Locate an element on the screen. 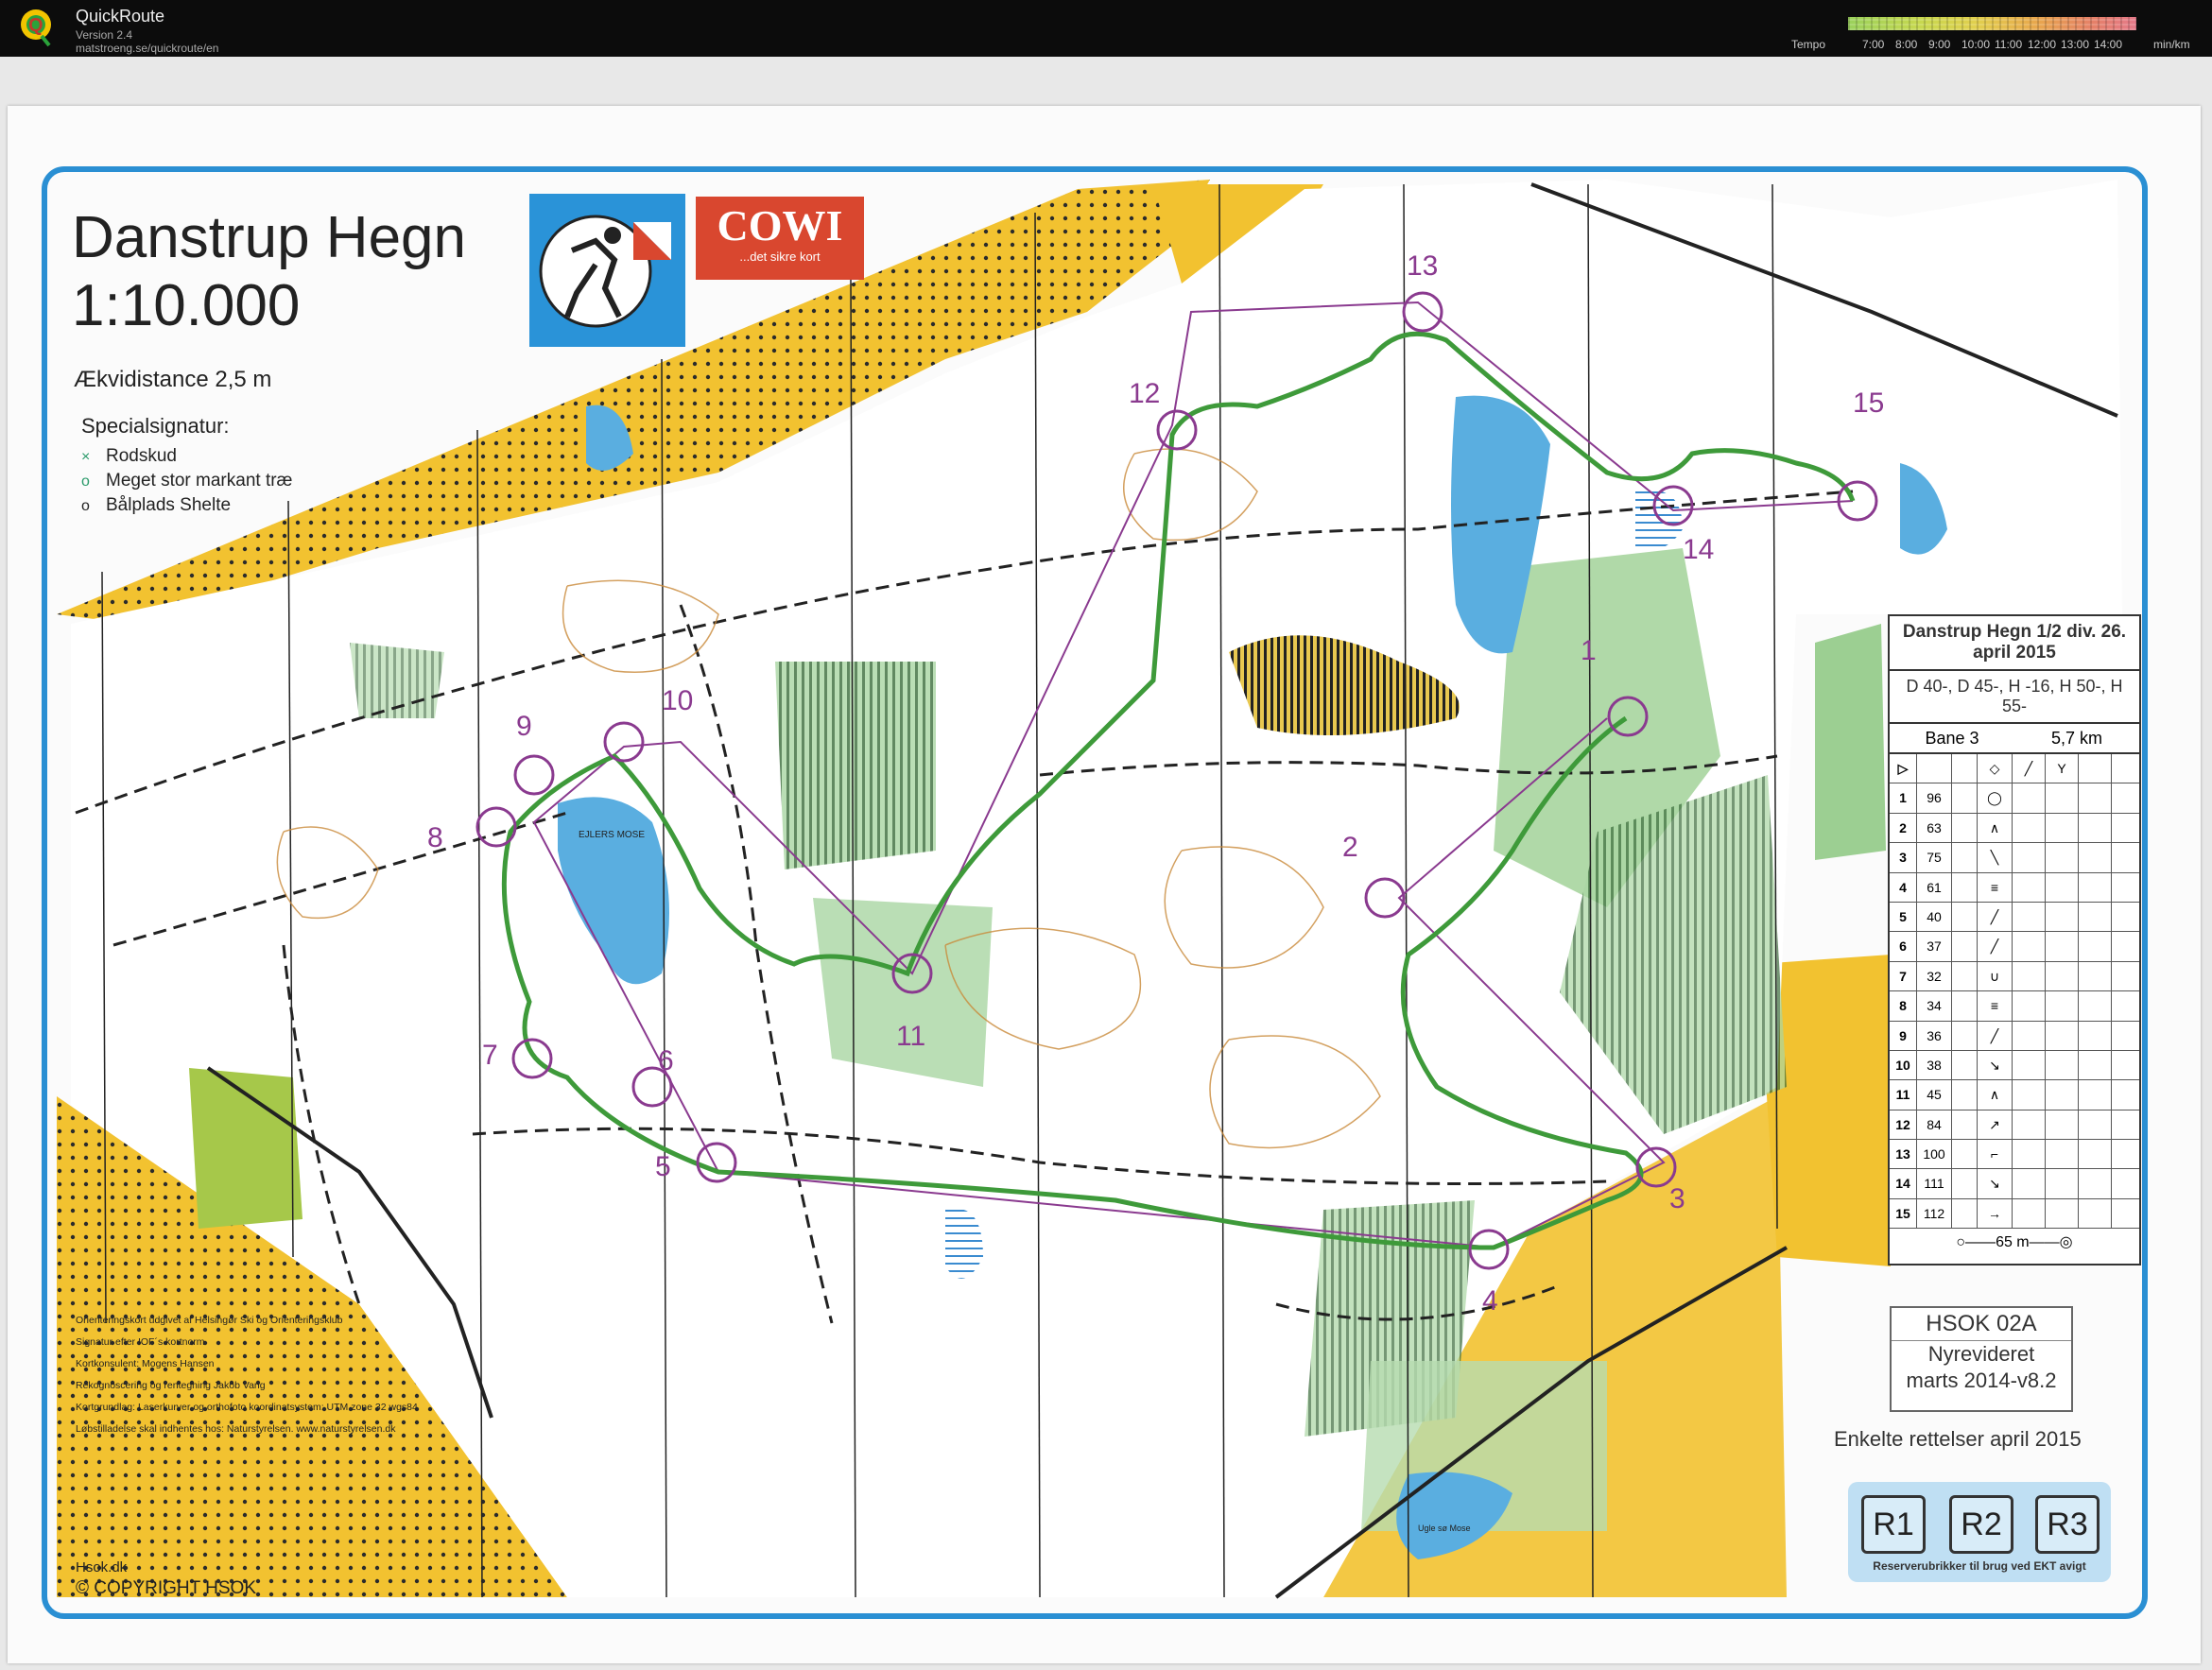  control-feature-cell: ∪ is located at coordinates (1995, 976).